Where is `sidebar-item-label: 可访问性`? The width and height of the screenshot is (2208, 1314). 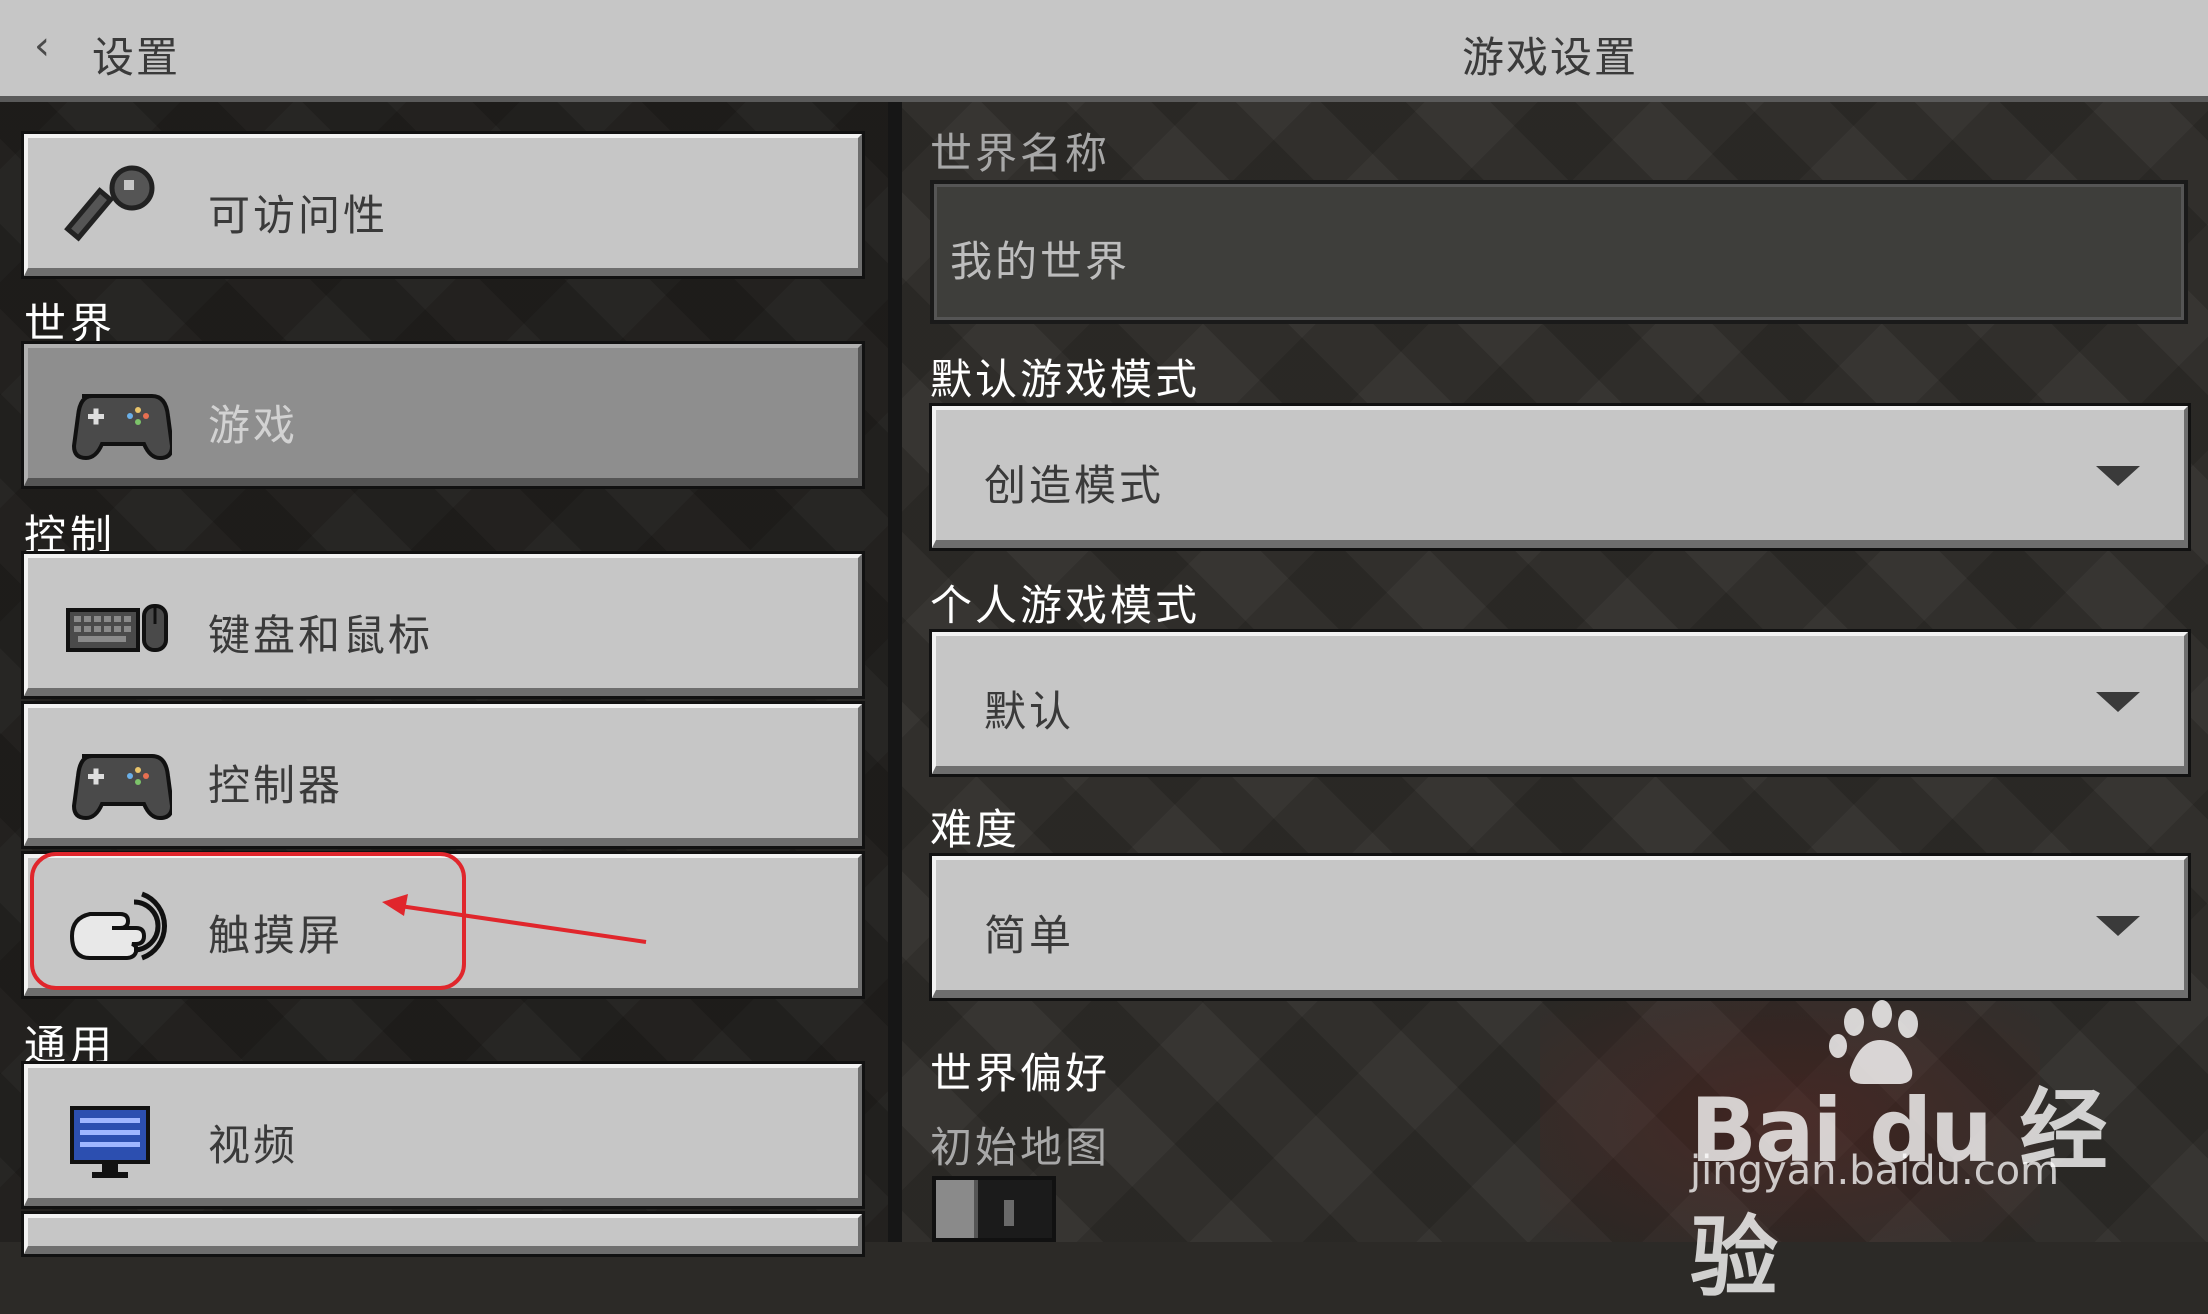 sidebar-item-label: 可访问性 is located at coordinates (298, 215).